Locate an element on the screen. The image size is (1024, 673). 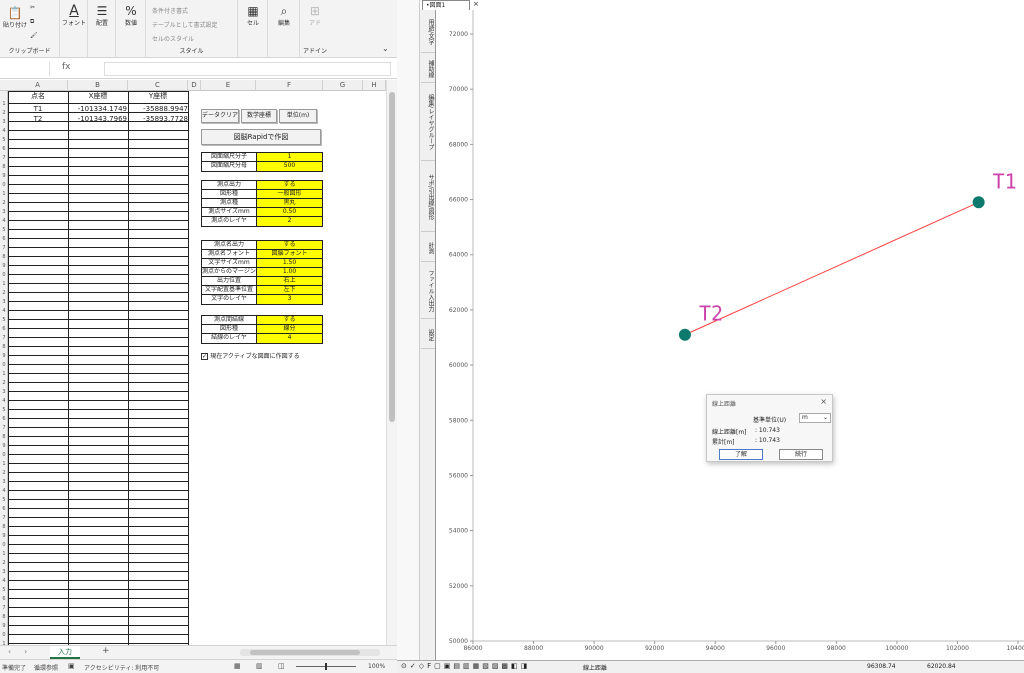
addin-button: ⊞ アド is located at coordinates (315, 15).